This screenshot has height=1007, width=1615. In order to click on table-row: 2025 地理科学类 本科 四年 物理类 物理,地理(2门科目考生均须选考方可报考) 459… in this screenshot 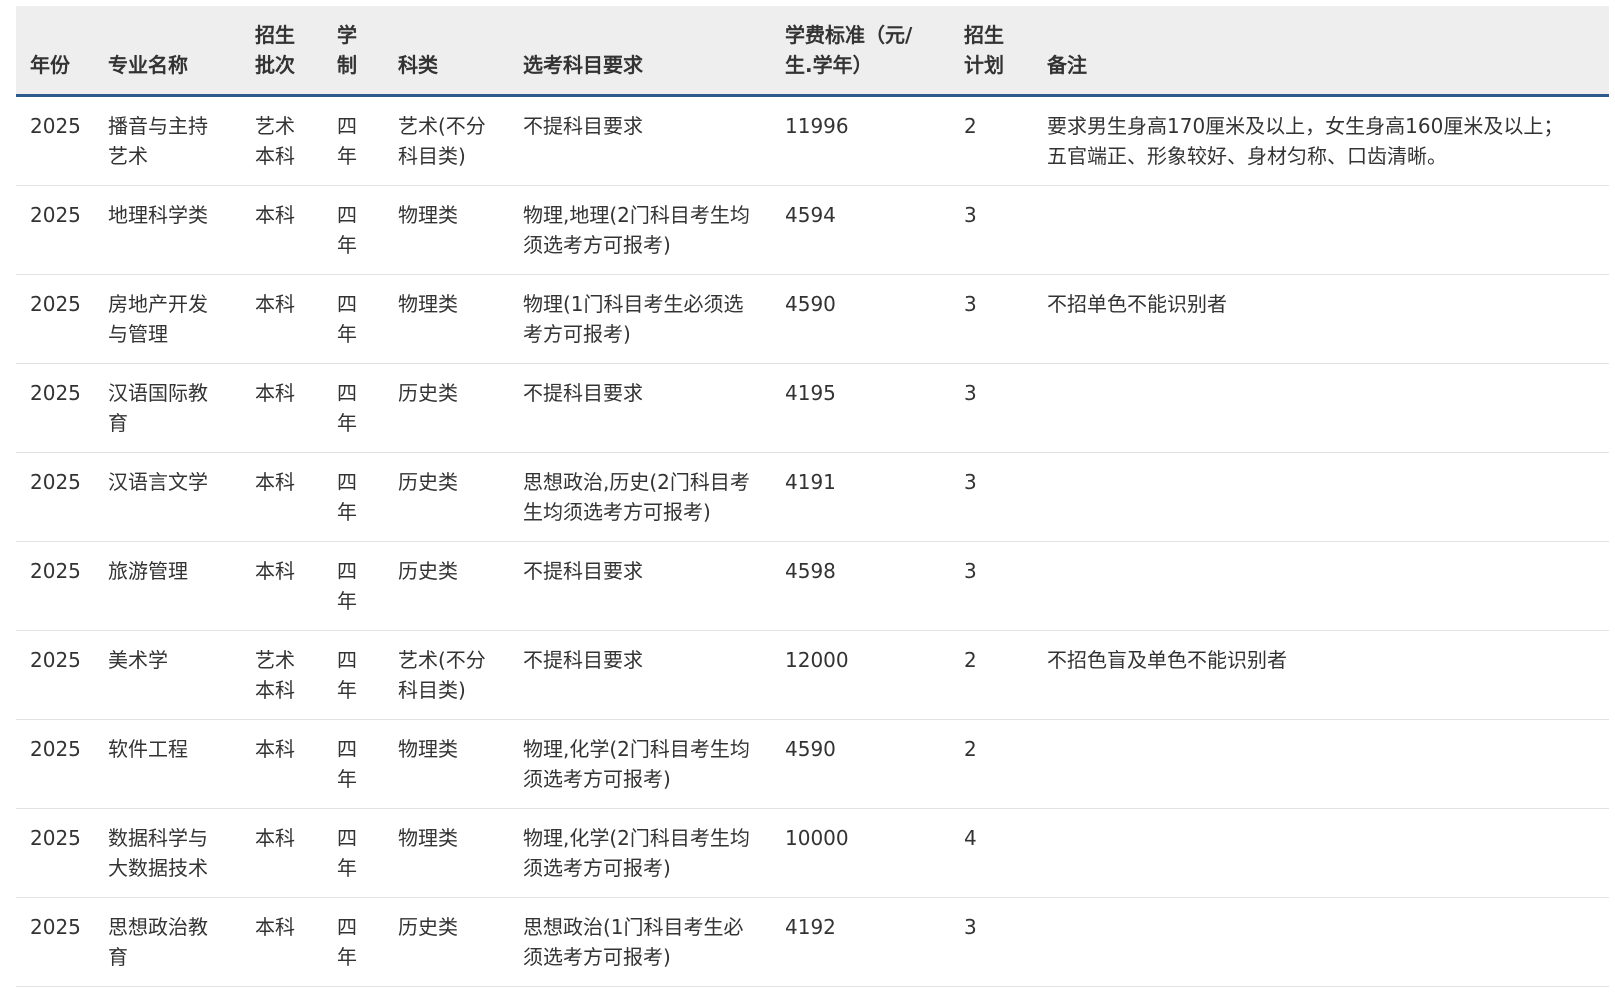, I will do `click(812, 230)`.